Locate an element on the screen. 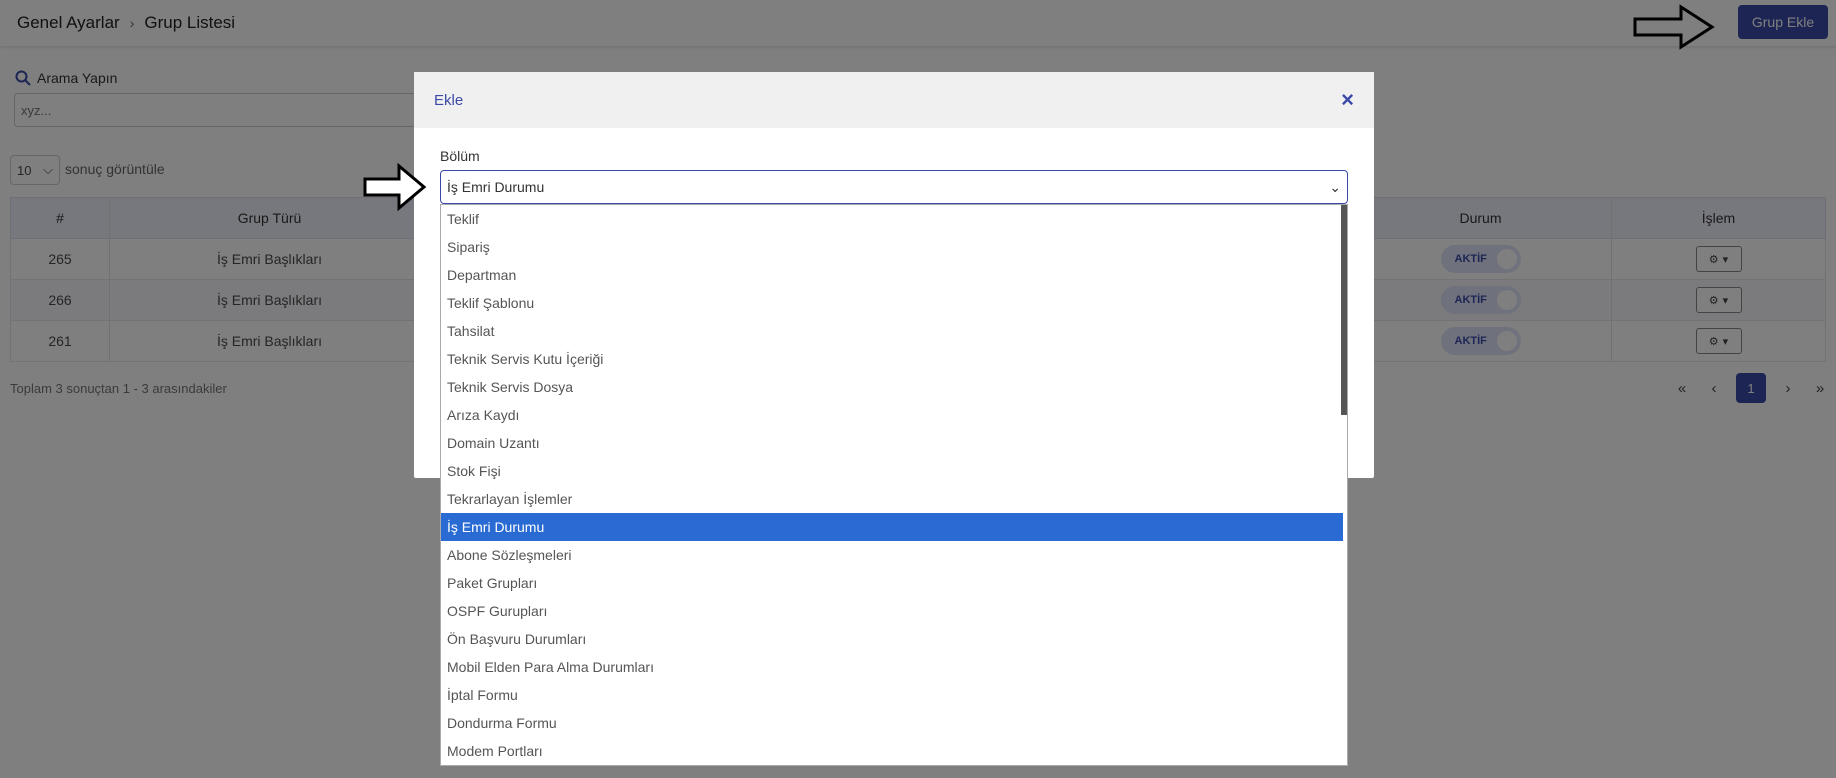 The height and width of the screenshot is (778, 1836). option-item: Teklif is located at coordinates (892, 219).